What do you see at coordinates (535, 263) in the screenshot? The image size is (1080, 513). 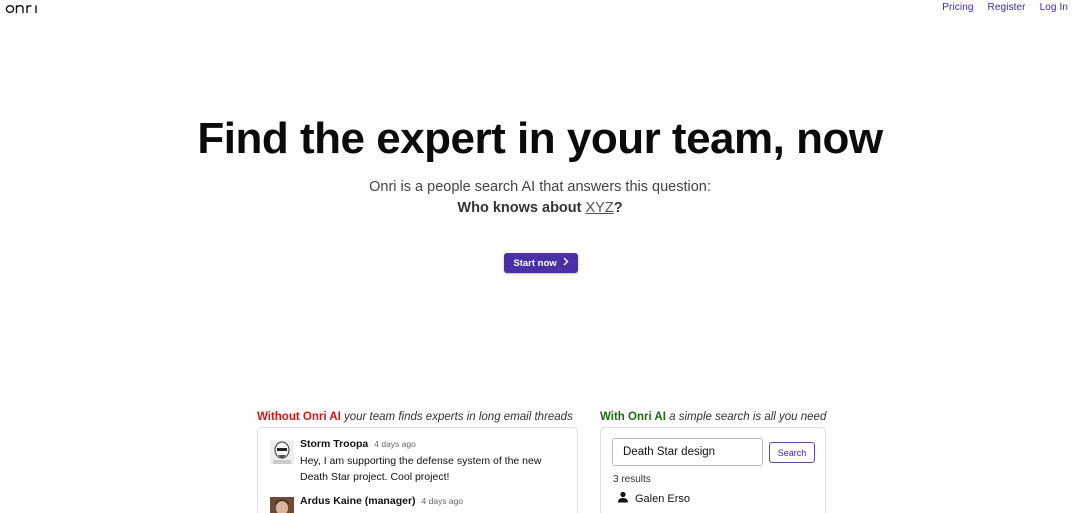 I see `start-now-label: Start now` at bounding box center [535, 263].